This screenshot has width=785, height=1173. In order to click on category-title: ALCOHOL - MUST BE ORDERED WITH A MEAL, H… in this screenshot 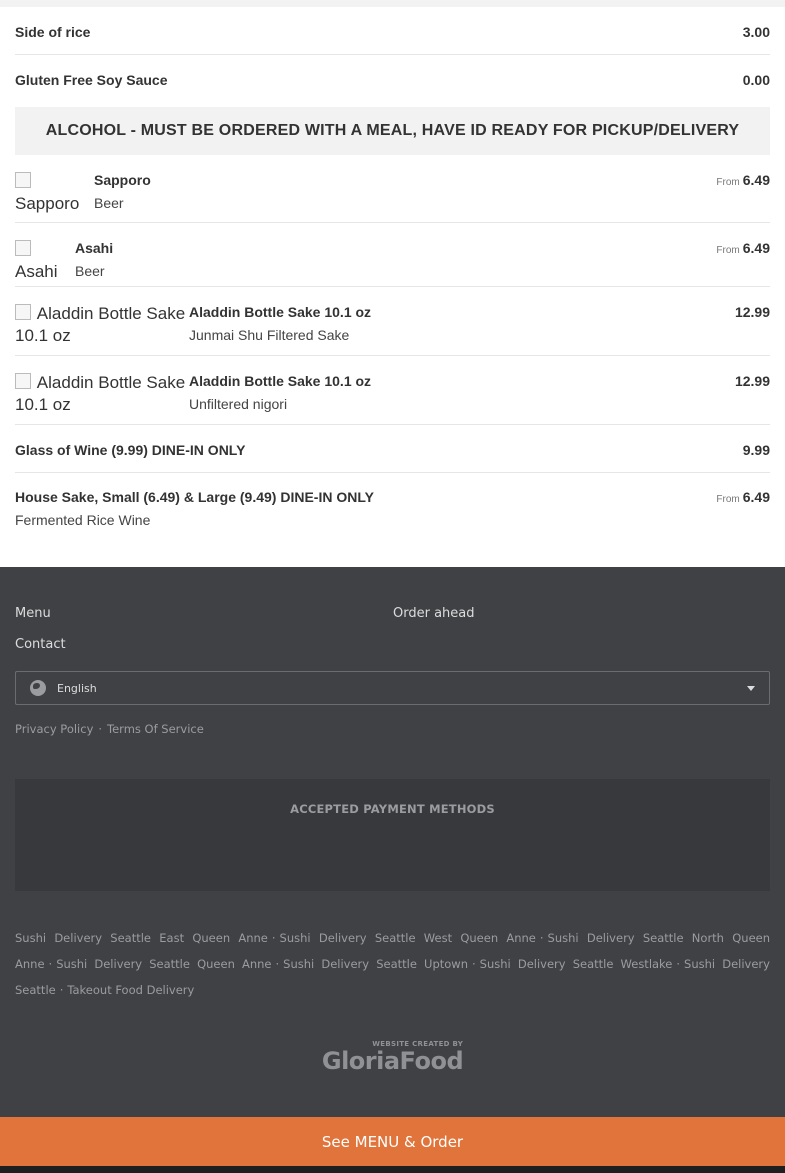, I will do `click(392, 130)`.